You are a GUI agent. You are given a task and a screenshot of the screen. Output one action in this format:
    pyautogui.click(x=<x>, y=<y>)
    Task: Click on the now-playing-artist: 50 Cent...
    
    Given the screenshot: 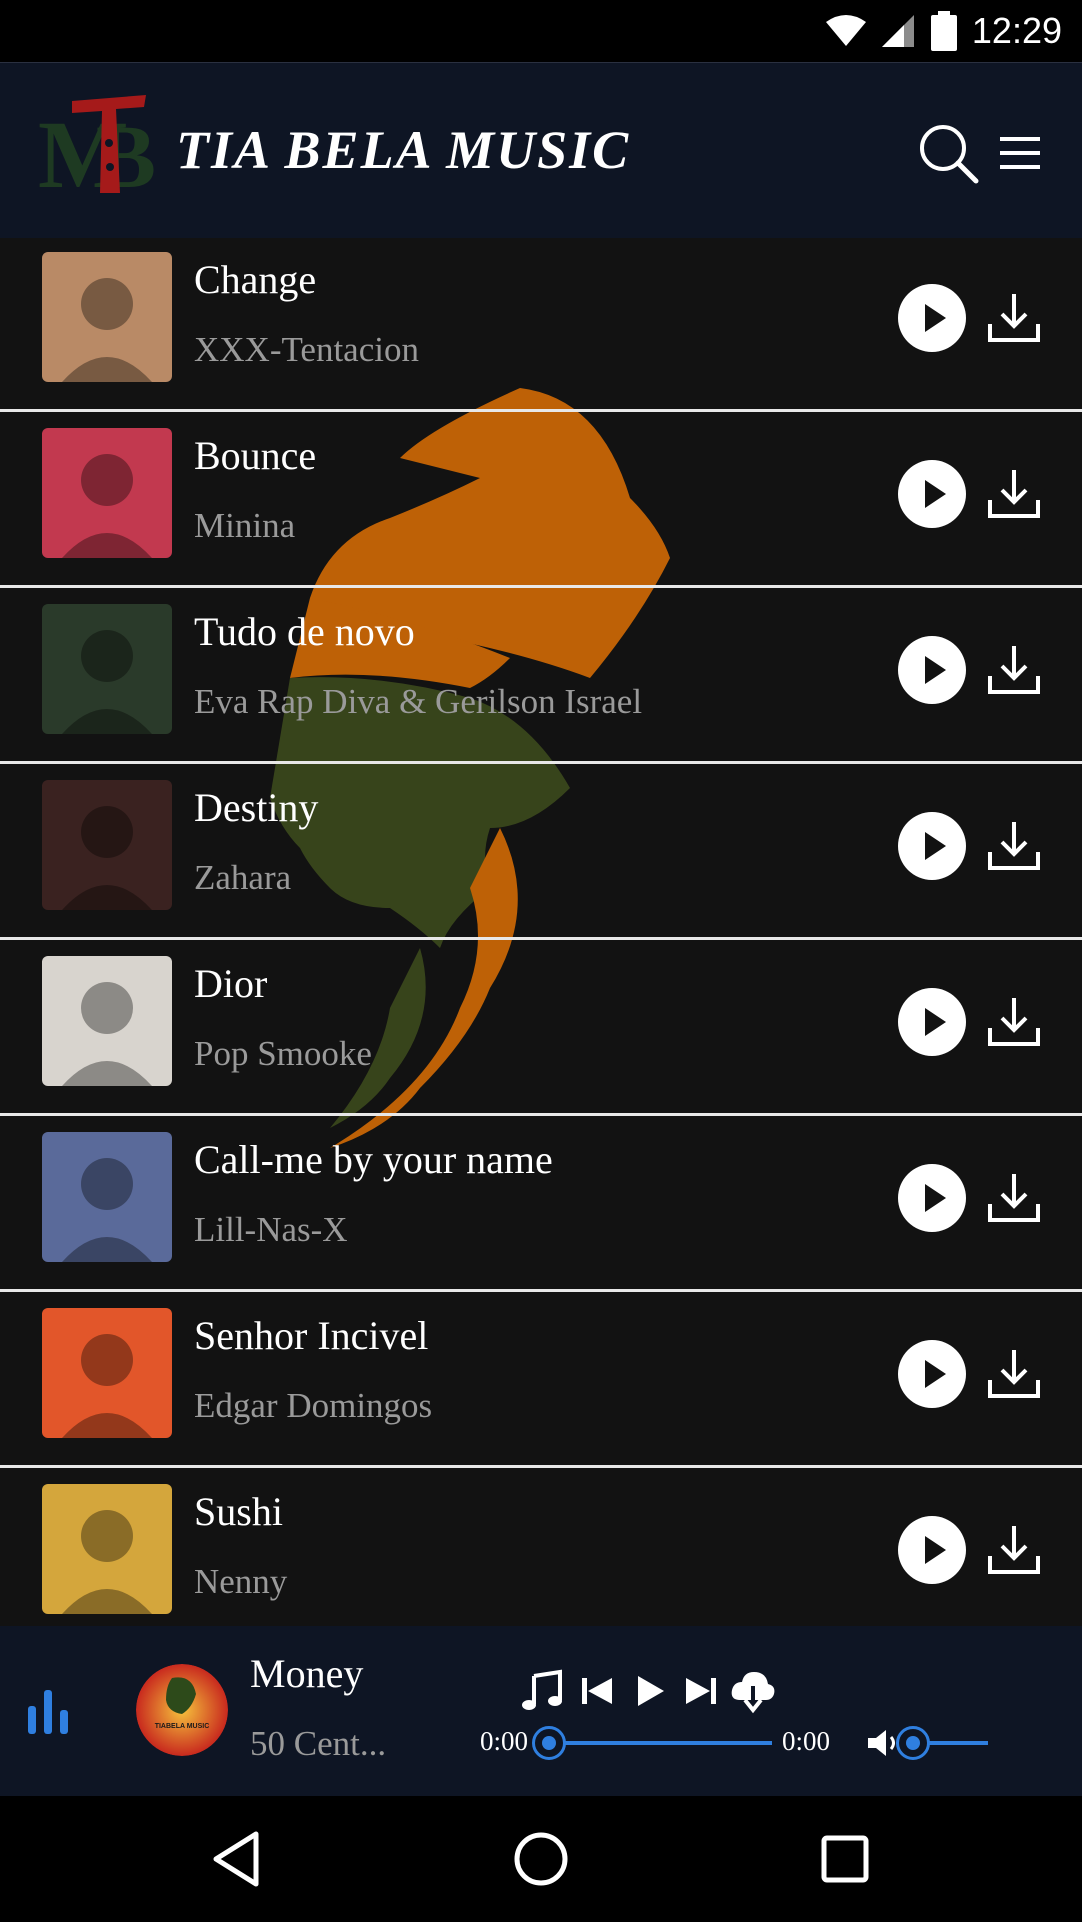 What is the action you would take?
    pyautogui.click(x=318, y=1743)
    